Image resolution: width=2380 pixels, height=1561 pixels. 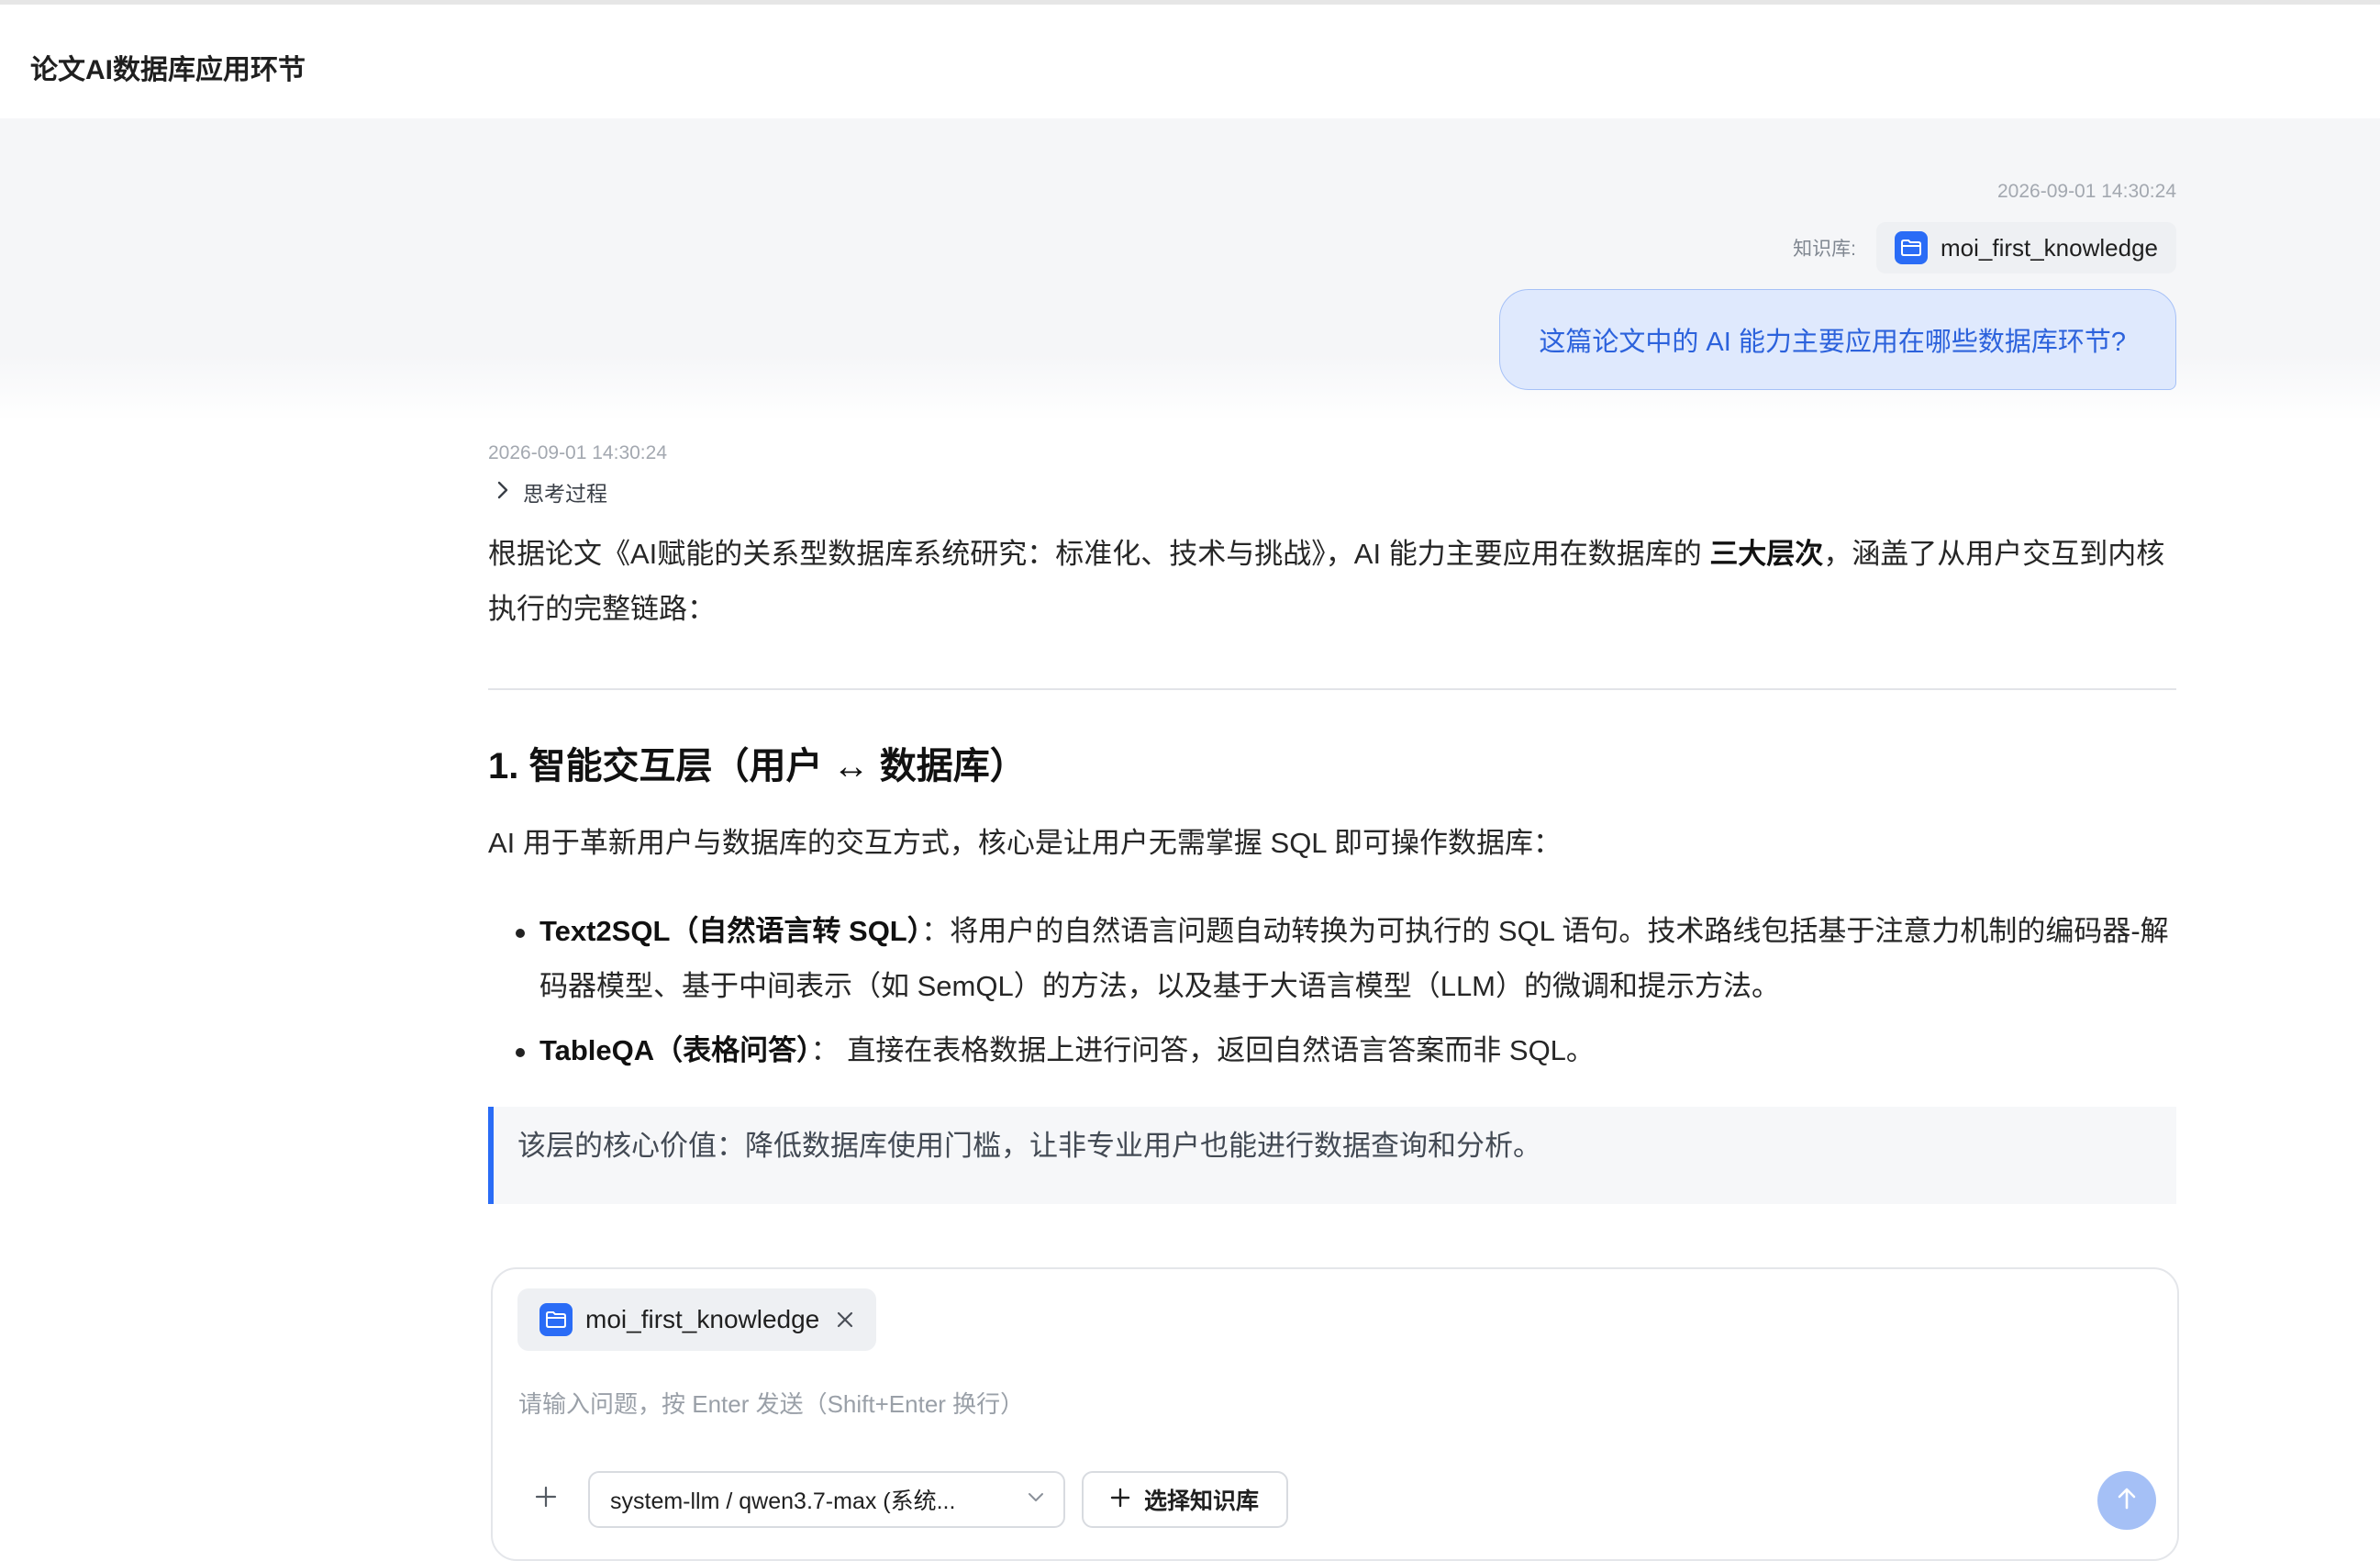 I want to click on chevron-down-icon, so click(x=1036, y=1500).